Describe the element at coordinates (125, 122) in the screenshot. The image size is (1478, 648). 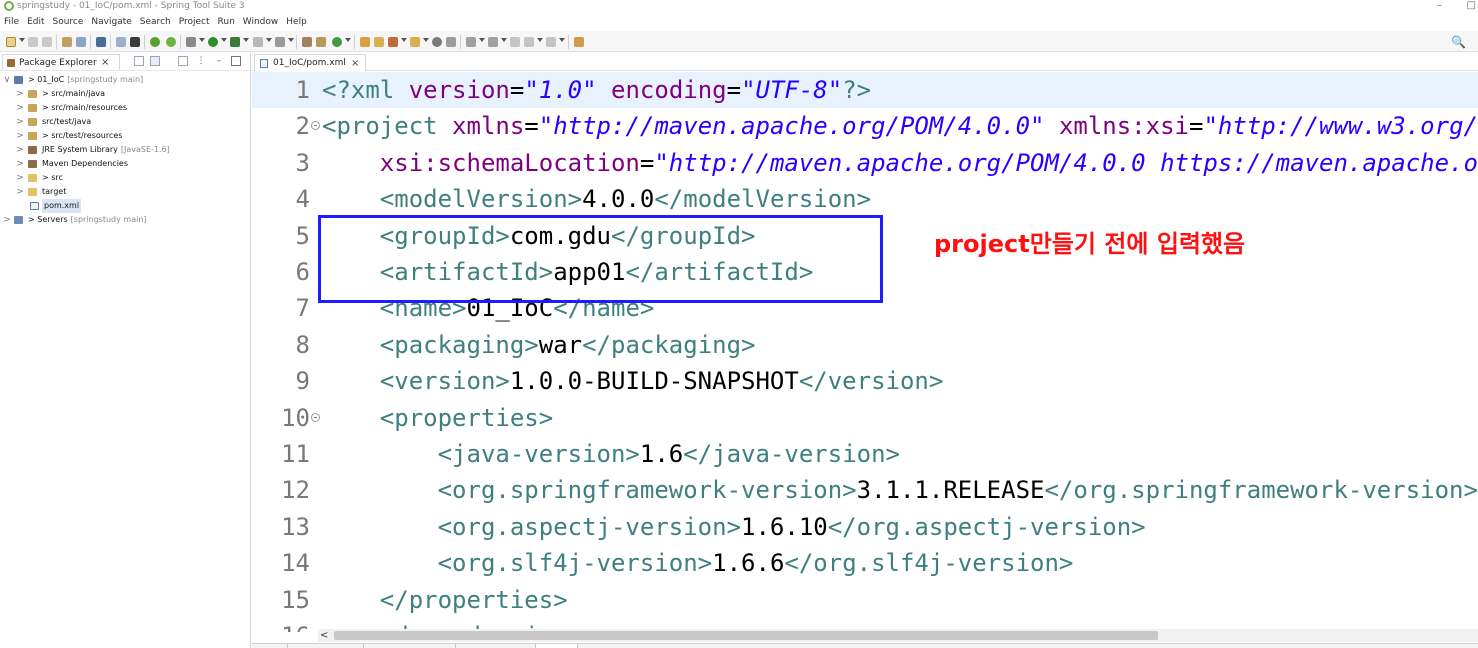
I see `tree-item-src-test-java: > src/test/java` at that location.